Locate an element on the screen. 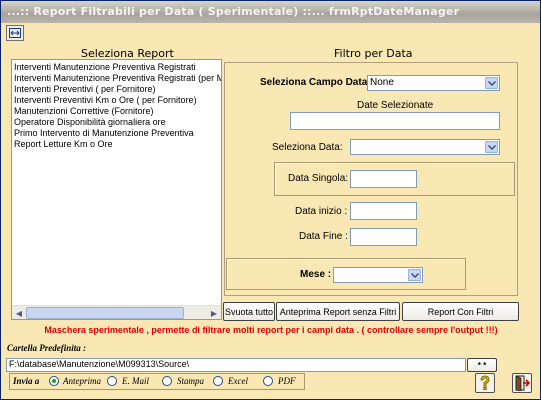 This screenshot has width=541, height=400. campo-data-value: None is located at coordinates (382, 82).